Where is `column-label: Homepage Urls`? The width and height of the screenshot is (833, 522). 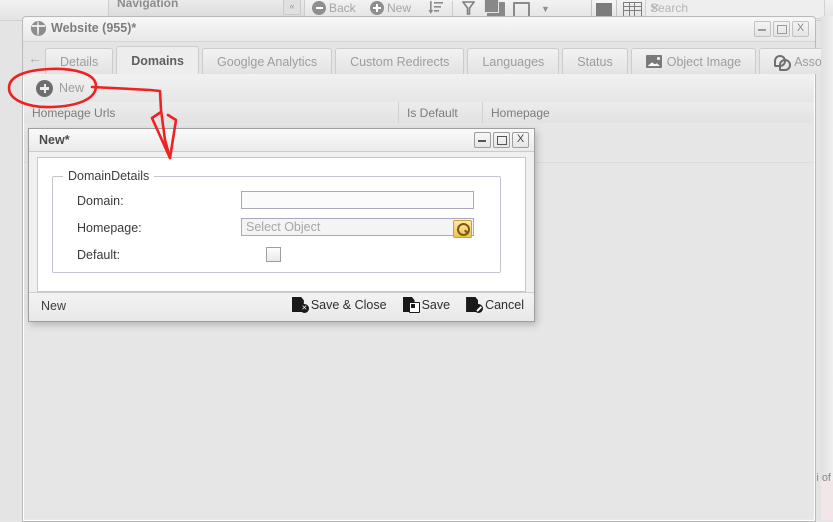 column-label: Homepage Urls is located at coordinates (74, 112).